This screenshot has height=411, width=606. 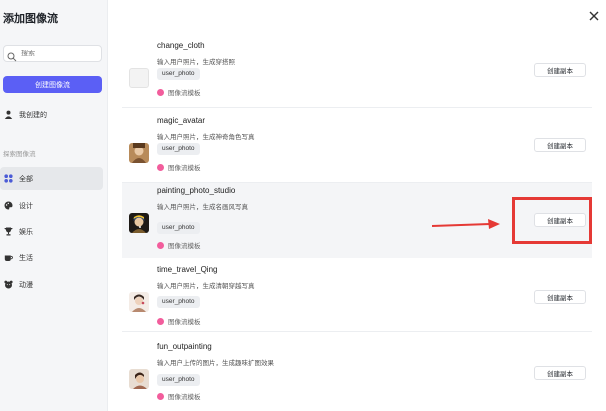 I want to click on sidebar-item-all: 全部, so click(x=51, y=178).